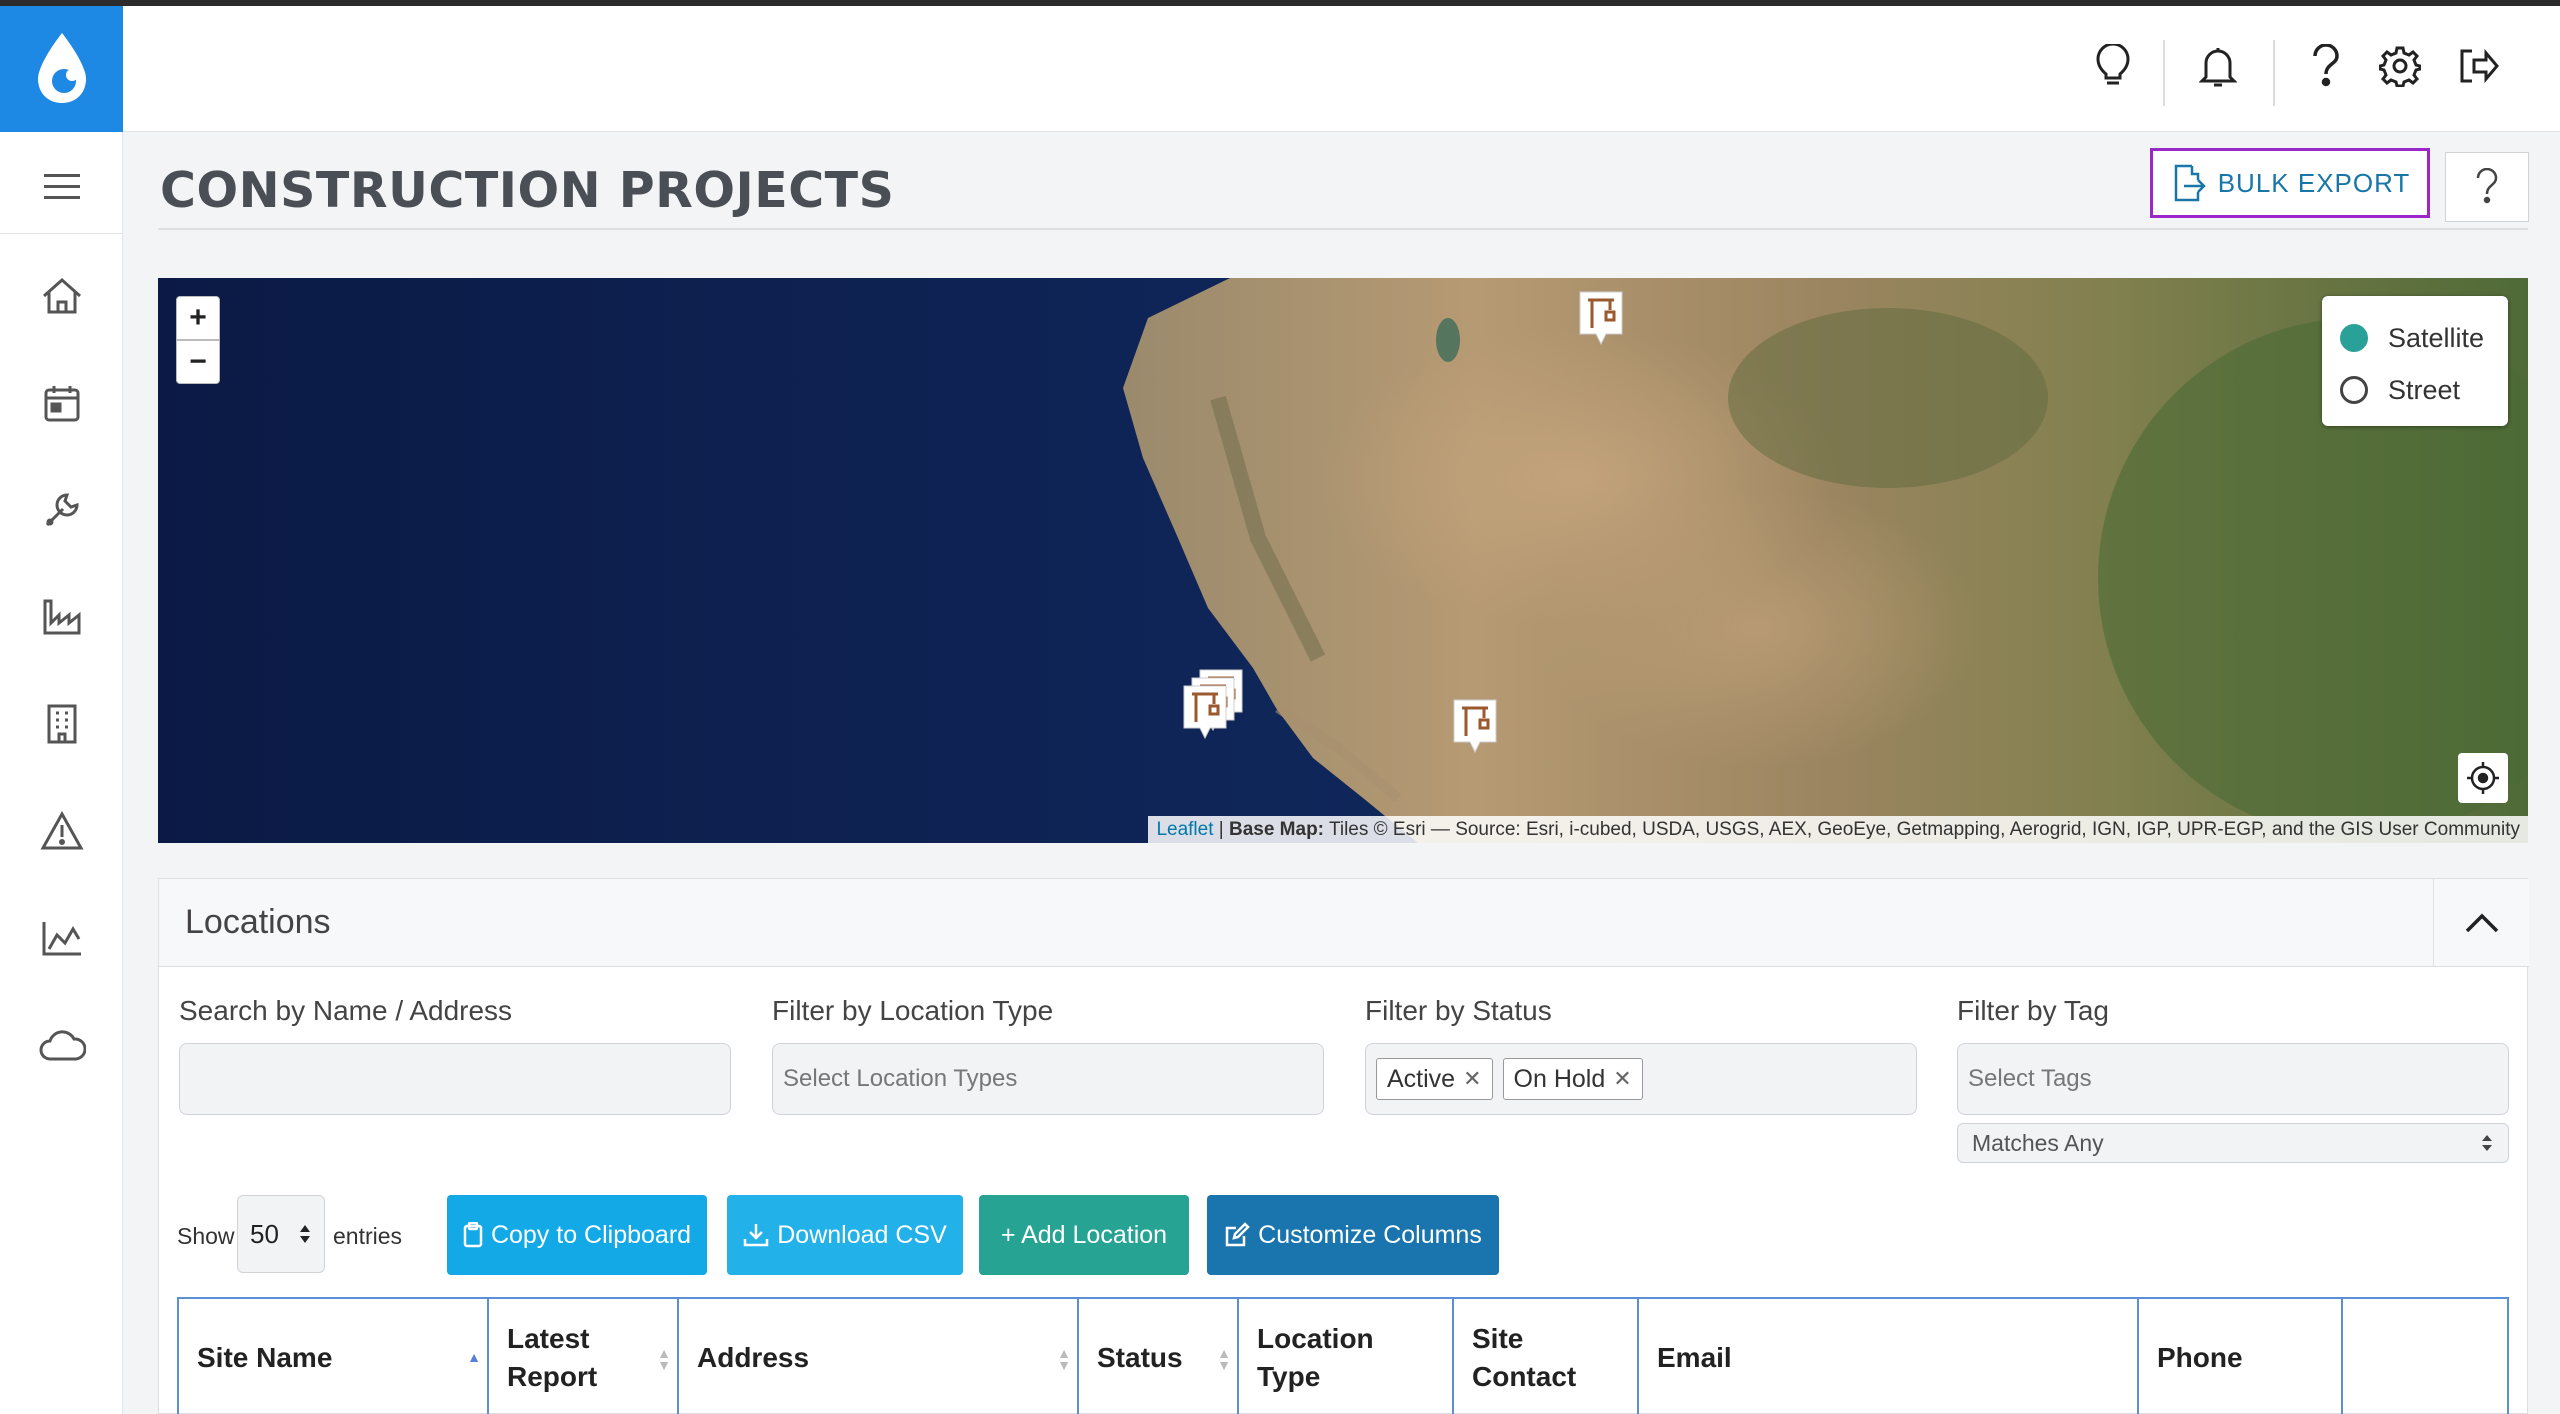 The height and width of the screenshot is (1414, 2560). Describe the element at coordinates (61, 724) in the screenshot. I see `sidebar-item-buildings` at that location.